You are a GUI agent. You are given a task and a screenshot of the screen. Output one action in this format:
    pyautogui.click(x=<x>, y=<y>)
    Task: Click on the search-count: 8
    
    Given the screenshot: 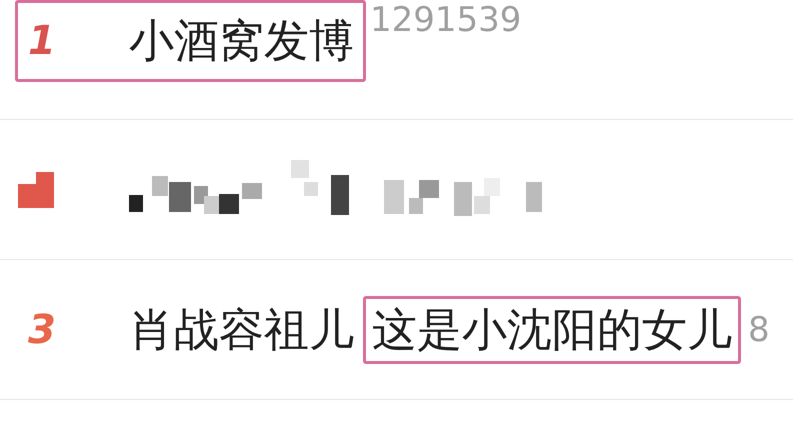 What is the action you would take?
    pyautogui.click(x=759, y=330)
    